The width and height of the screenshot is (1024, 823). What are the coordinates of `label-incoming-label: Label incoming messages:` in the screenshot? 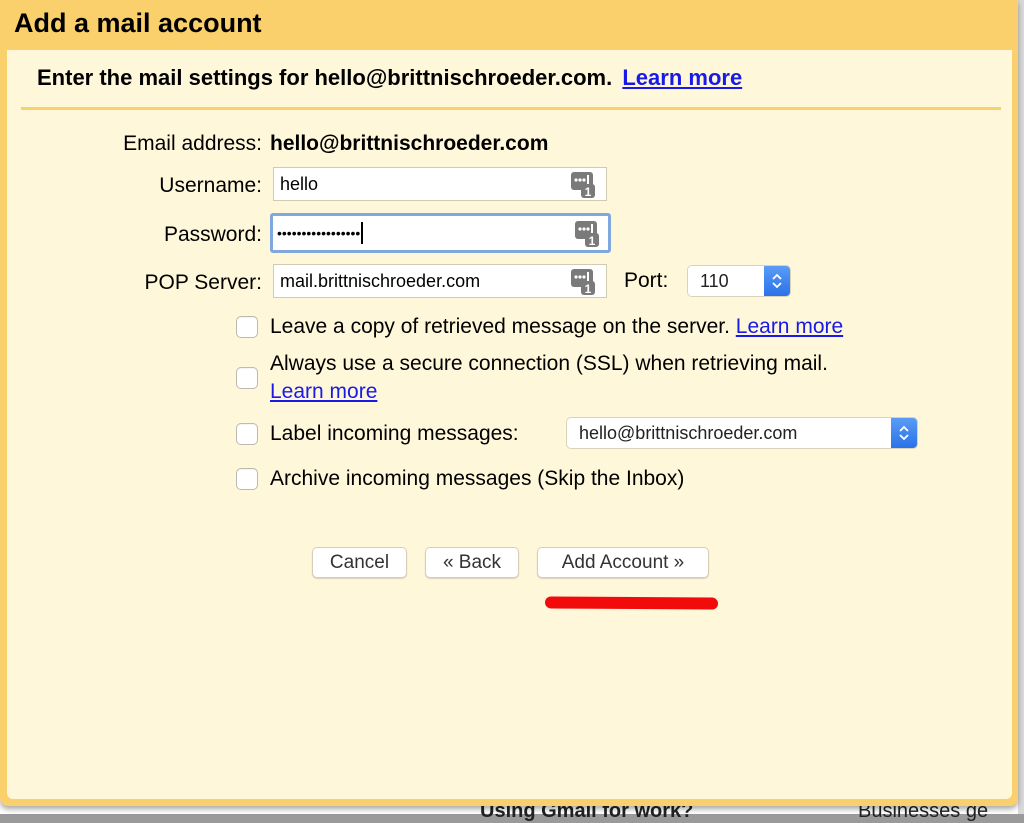 It's located at (394, 433).